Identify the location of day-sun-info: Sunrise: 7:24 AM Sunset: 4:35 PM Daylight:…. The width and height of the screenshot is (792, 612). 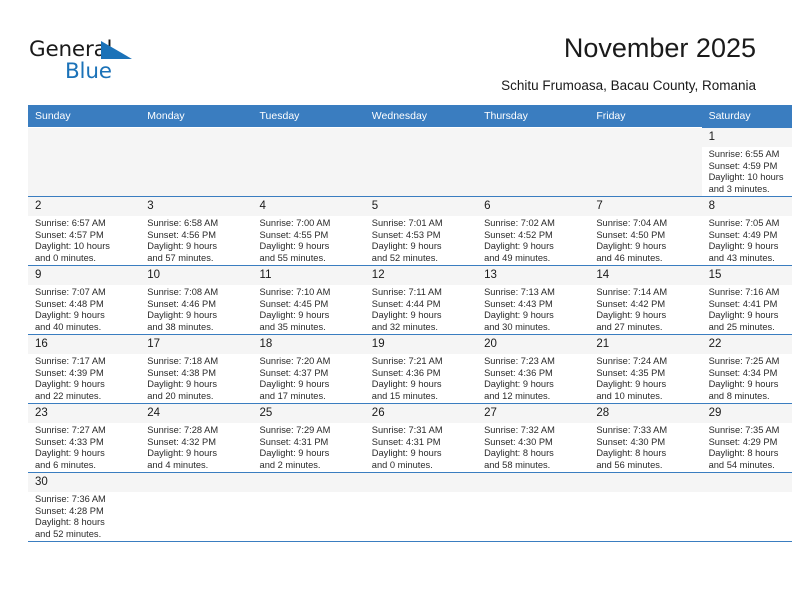
(645, 378).